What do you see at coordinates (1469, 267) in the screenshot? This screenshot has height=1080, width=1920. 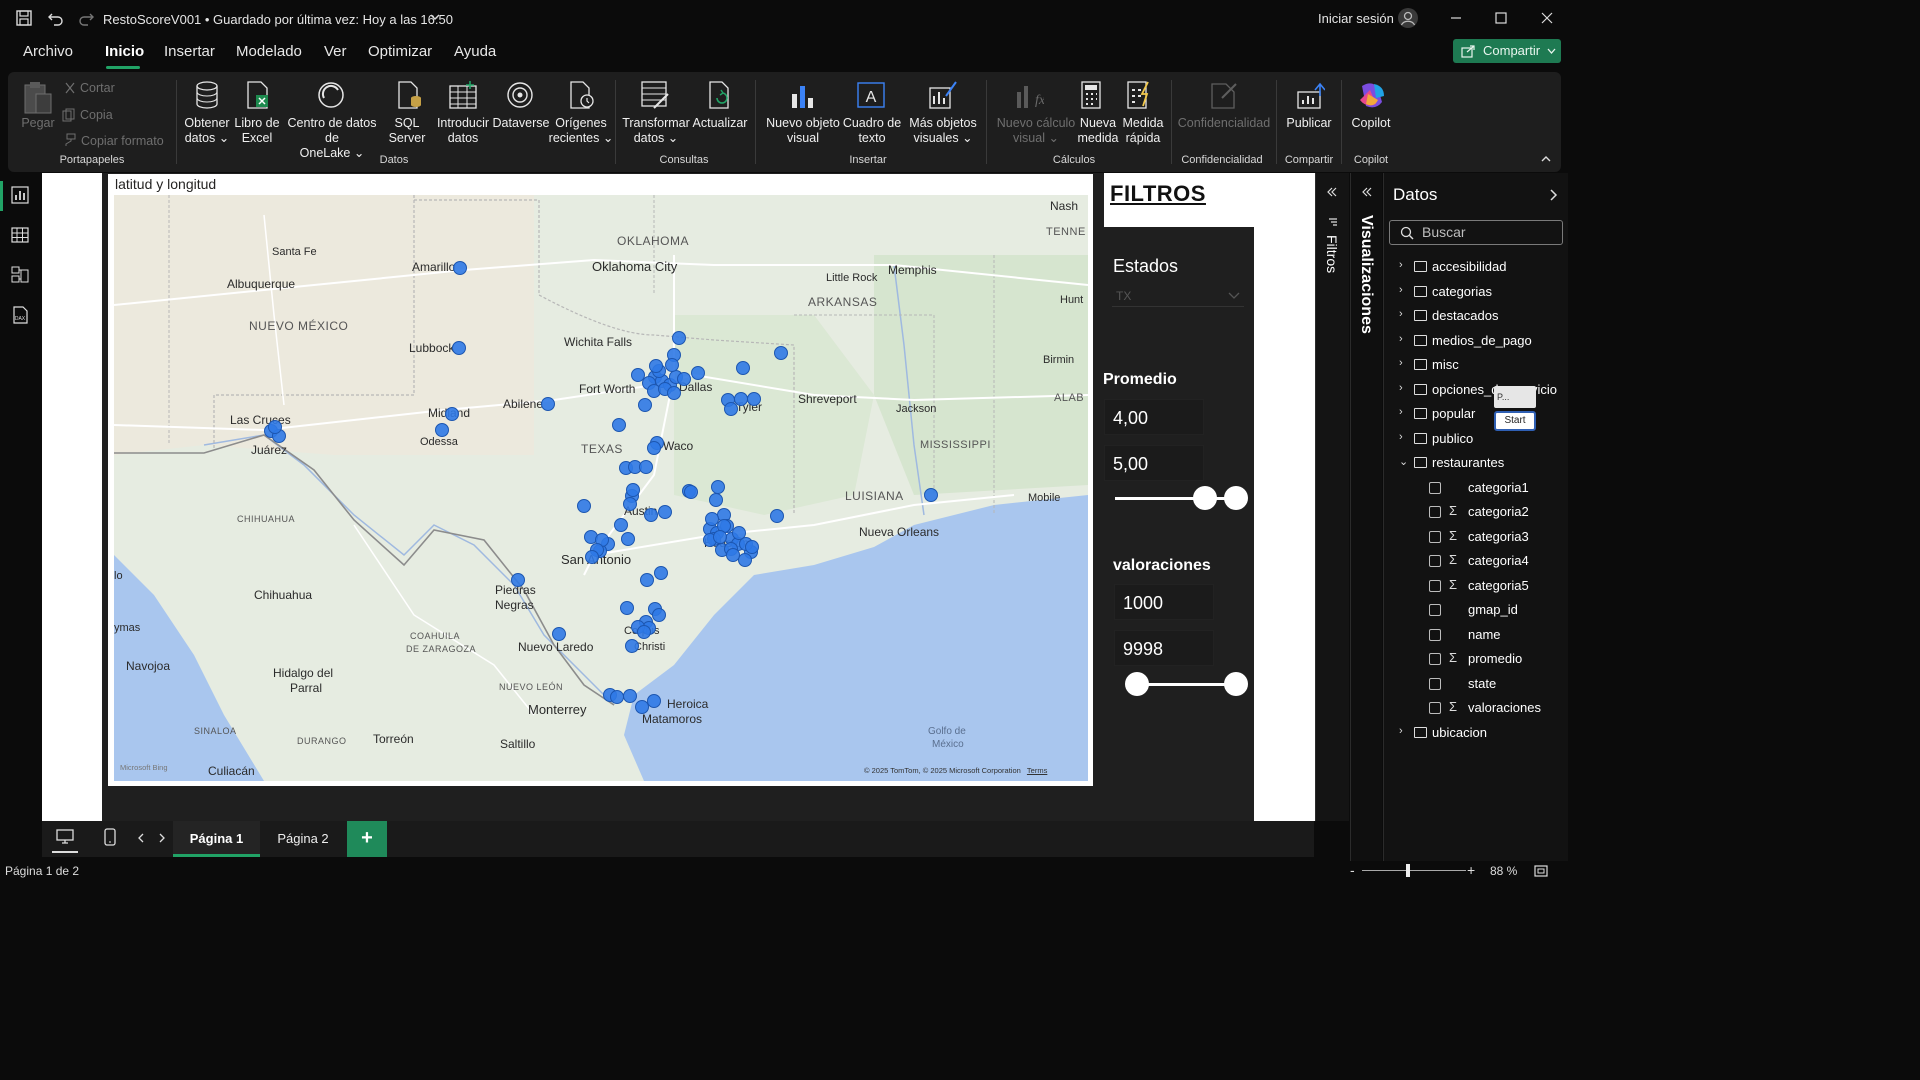 I see `table-accesibilidad: accesibilidad` at bounding box center [1469, 267].